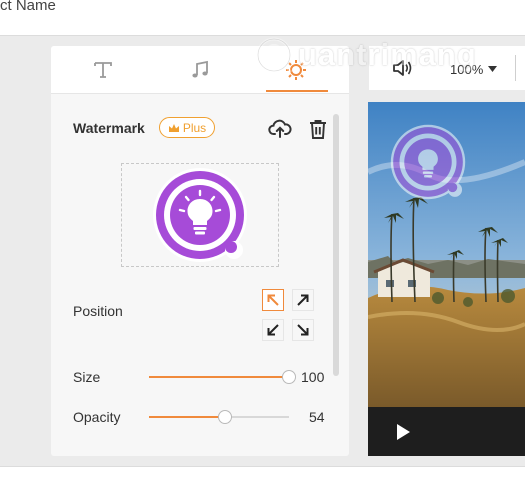 The height and width of the screenshot is (479, 525). I want to click on text-icon, so click(103, 70).